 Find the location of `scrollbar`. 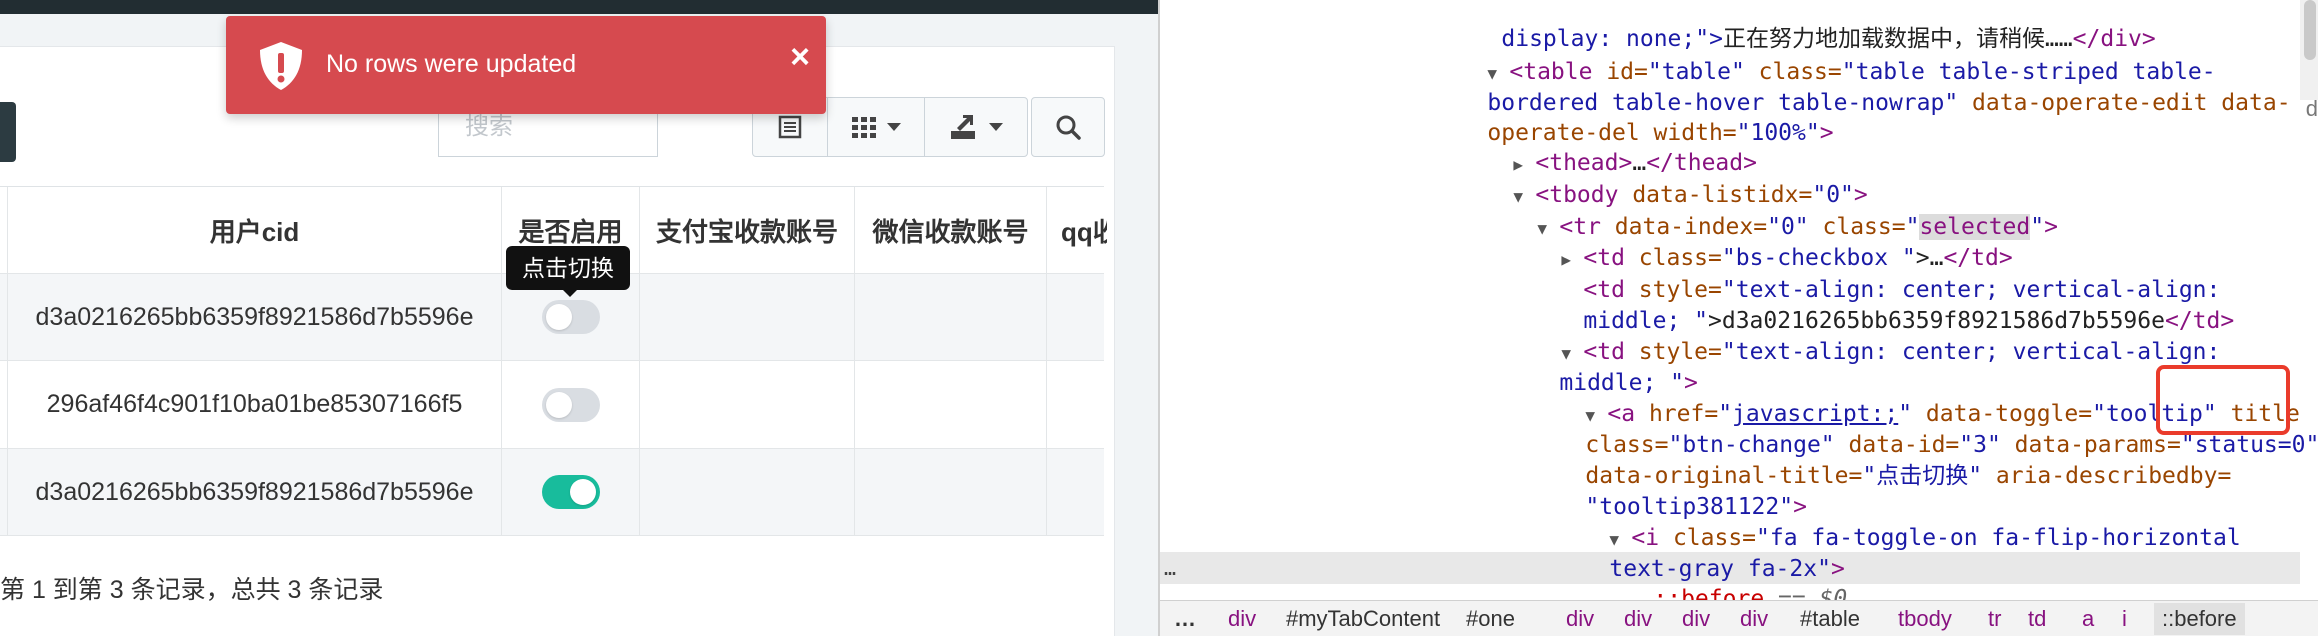

scrollbar is located at coordinates (2309, 50).